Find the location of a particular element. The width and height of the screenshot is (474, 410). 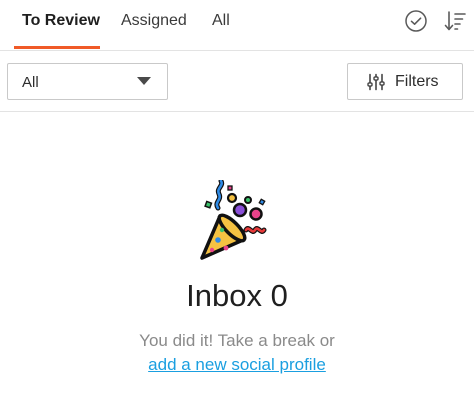

filters-button: Filters is located at coordinates (405, 81).